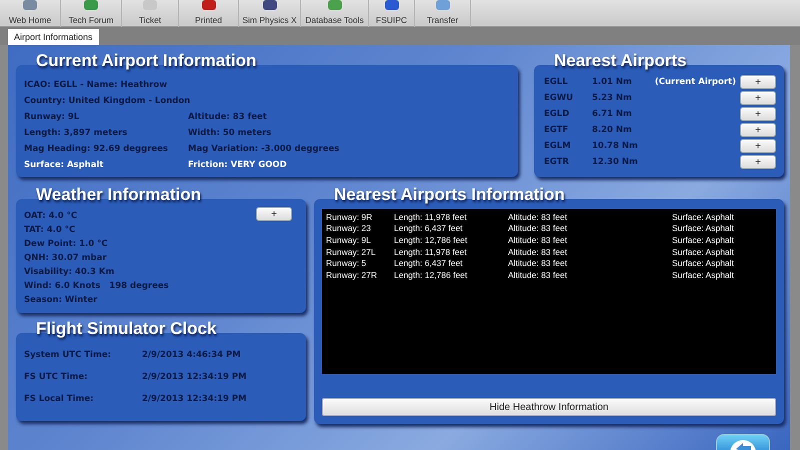 The width and height of the screenshot is (800, 450). What do you see at coordinates (612, 130) in the screenshot?
I see `distance-text: 8.20 Nm` at bounding box center [612, 130].